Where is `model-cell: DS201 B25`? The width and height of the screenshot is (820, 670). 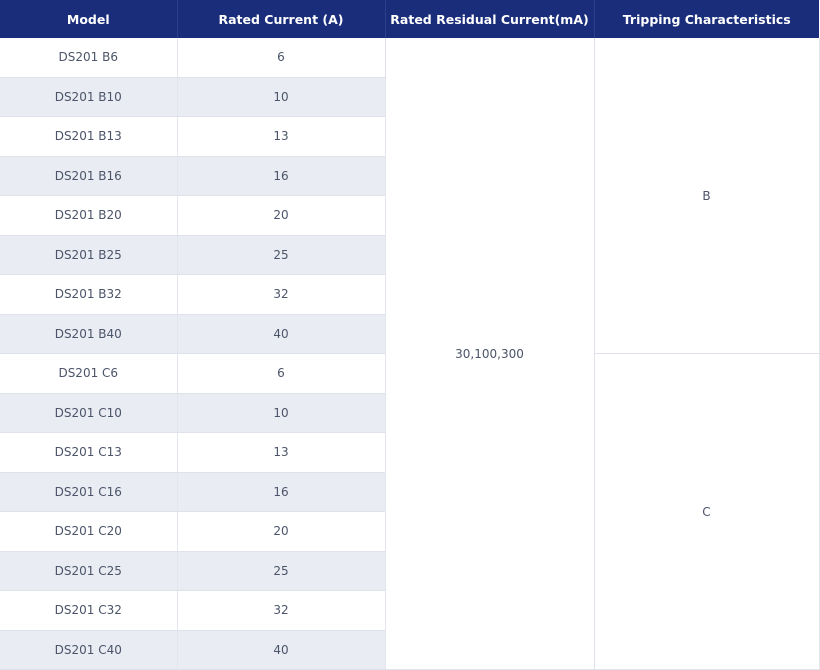 model-cell: DS201 B25 is located at coordinates (89, 255).